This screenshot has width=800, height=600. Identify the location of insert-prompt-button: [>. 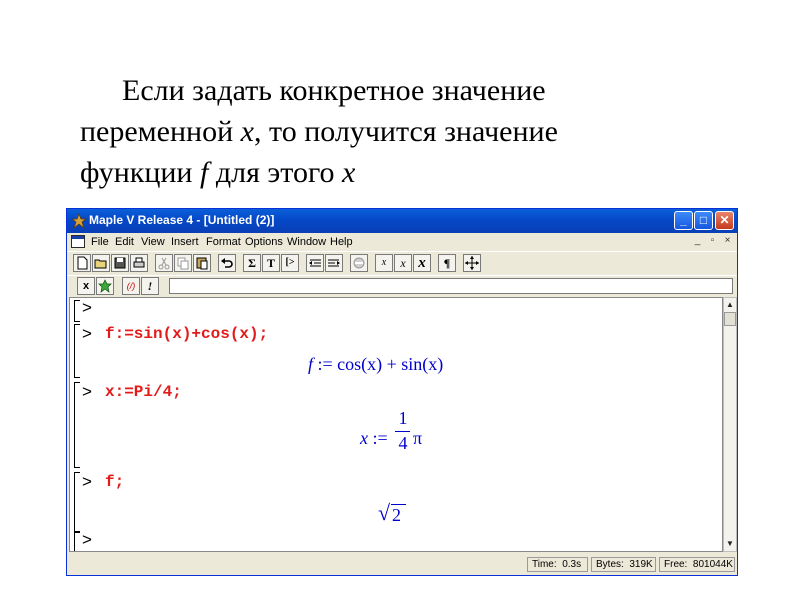
(290, 263).